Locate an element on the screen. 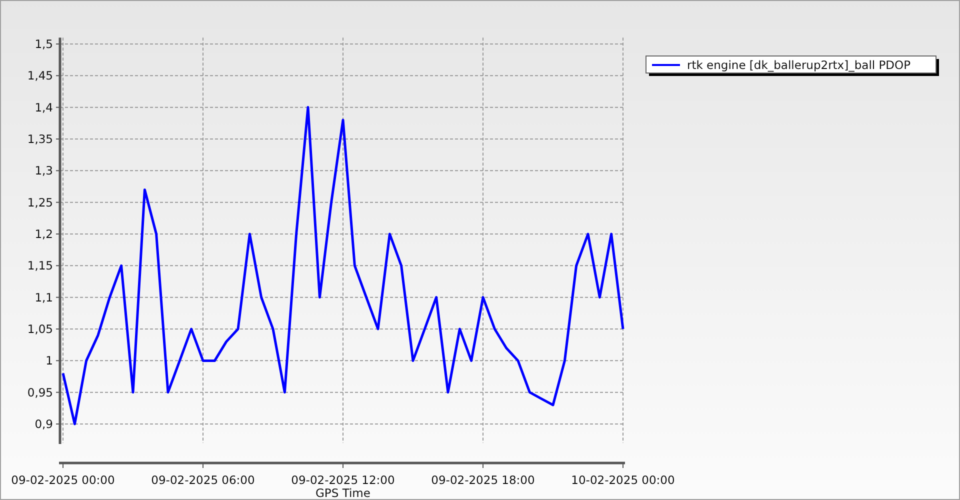 The image size is (960, 500). y-tick-label: 1,05 is located at coordinates (40, 329).